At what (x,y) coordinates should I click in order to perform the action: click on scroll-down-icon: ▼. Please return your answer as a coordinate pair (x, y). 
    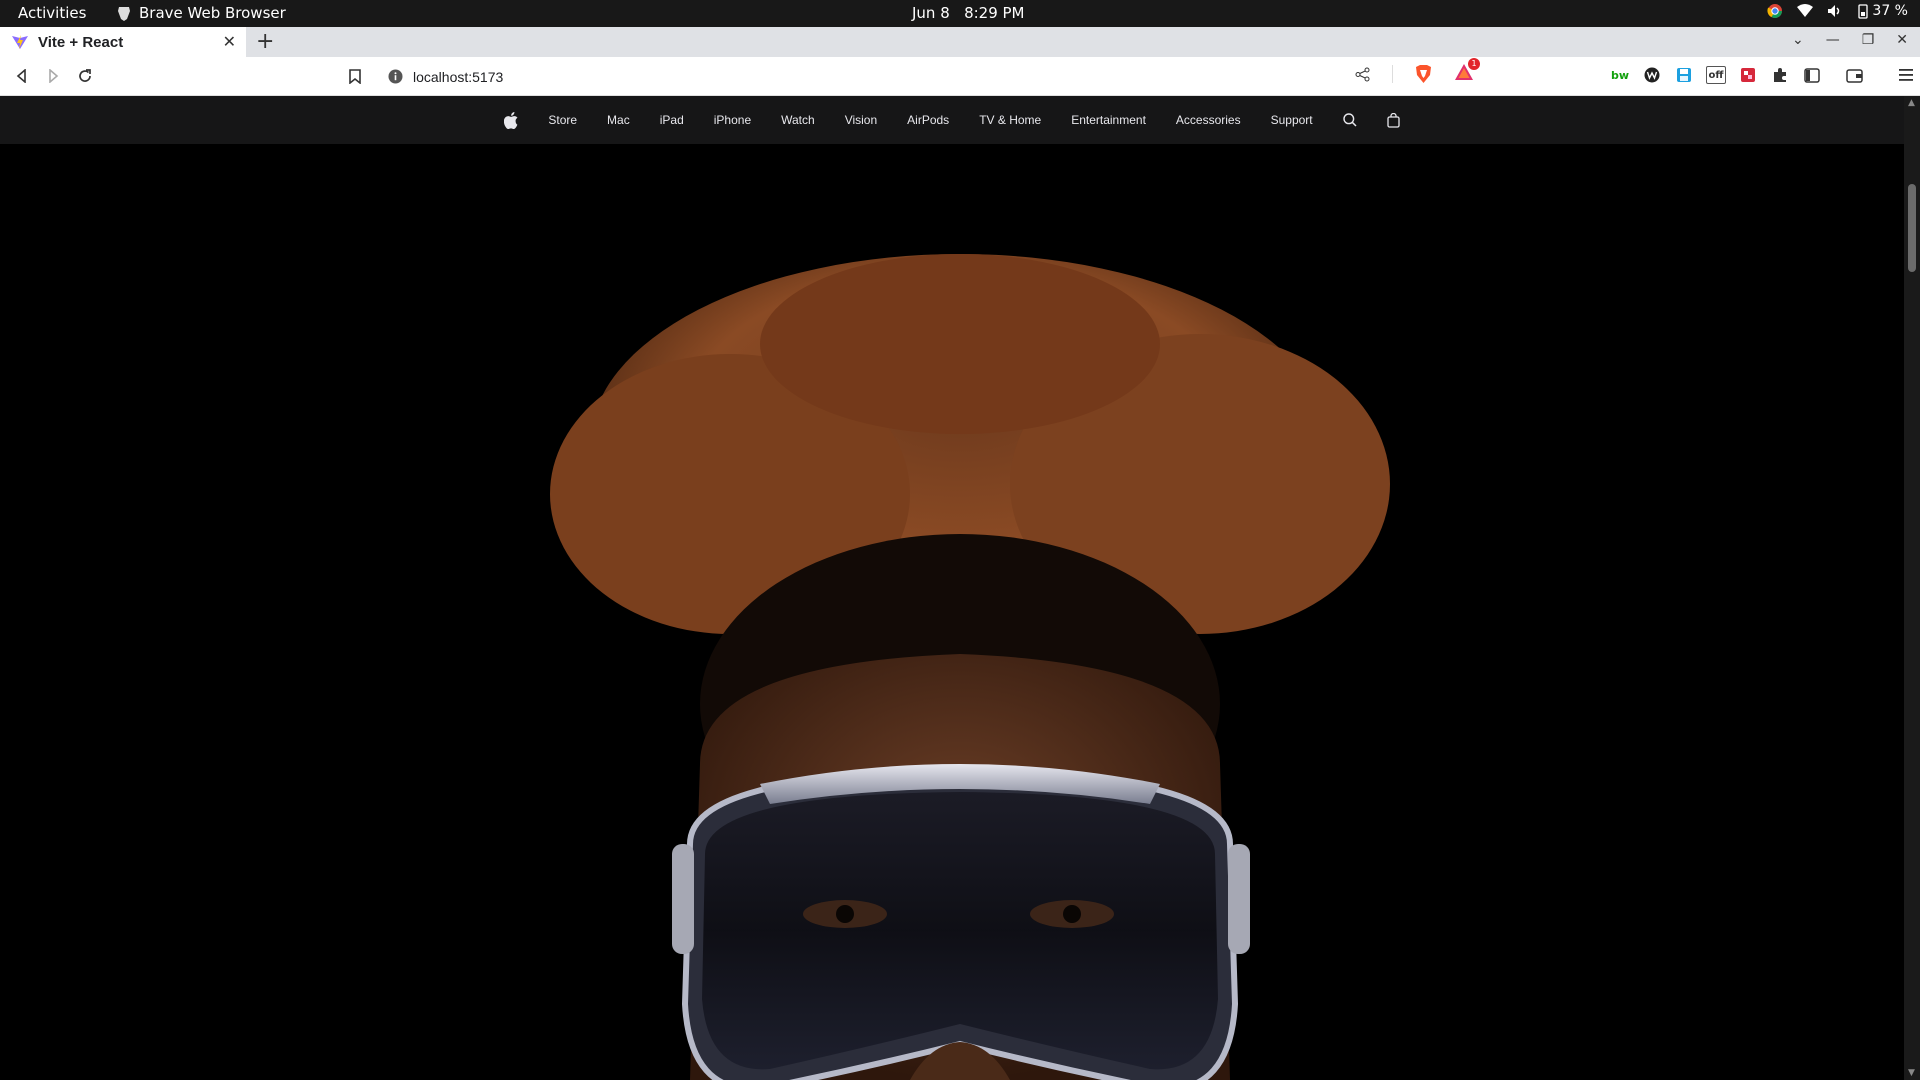
    Looking at the image, I should click on (1911, 1073).